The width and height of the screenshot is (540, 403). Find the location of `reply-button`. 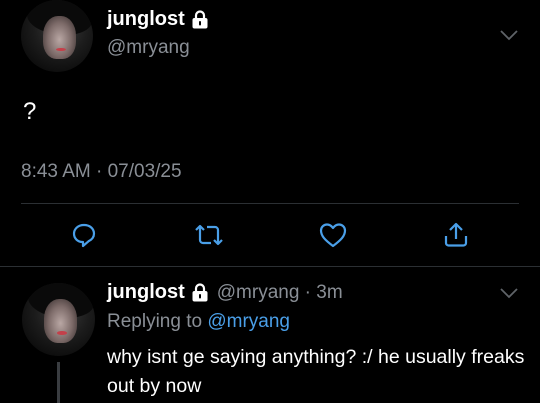

reply-button is located at coordinates (84, 235).